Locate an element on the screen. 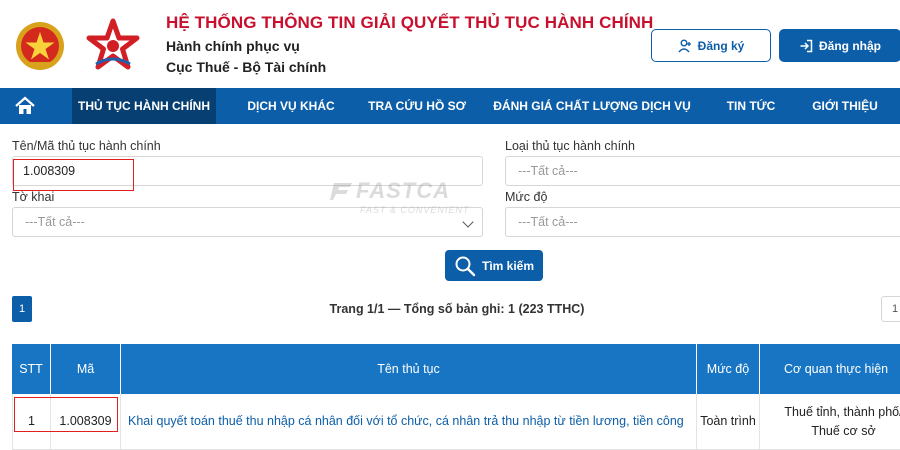  login-icon is located at coordinates (806, 46).